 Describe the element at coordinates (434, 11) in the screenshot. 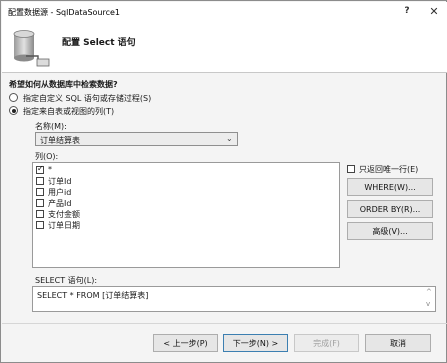

I see `close-button: ✕` at that location.